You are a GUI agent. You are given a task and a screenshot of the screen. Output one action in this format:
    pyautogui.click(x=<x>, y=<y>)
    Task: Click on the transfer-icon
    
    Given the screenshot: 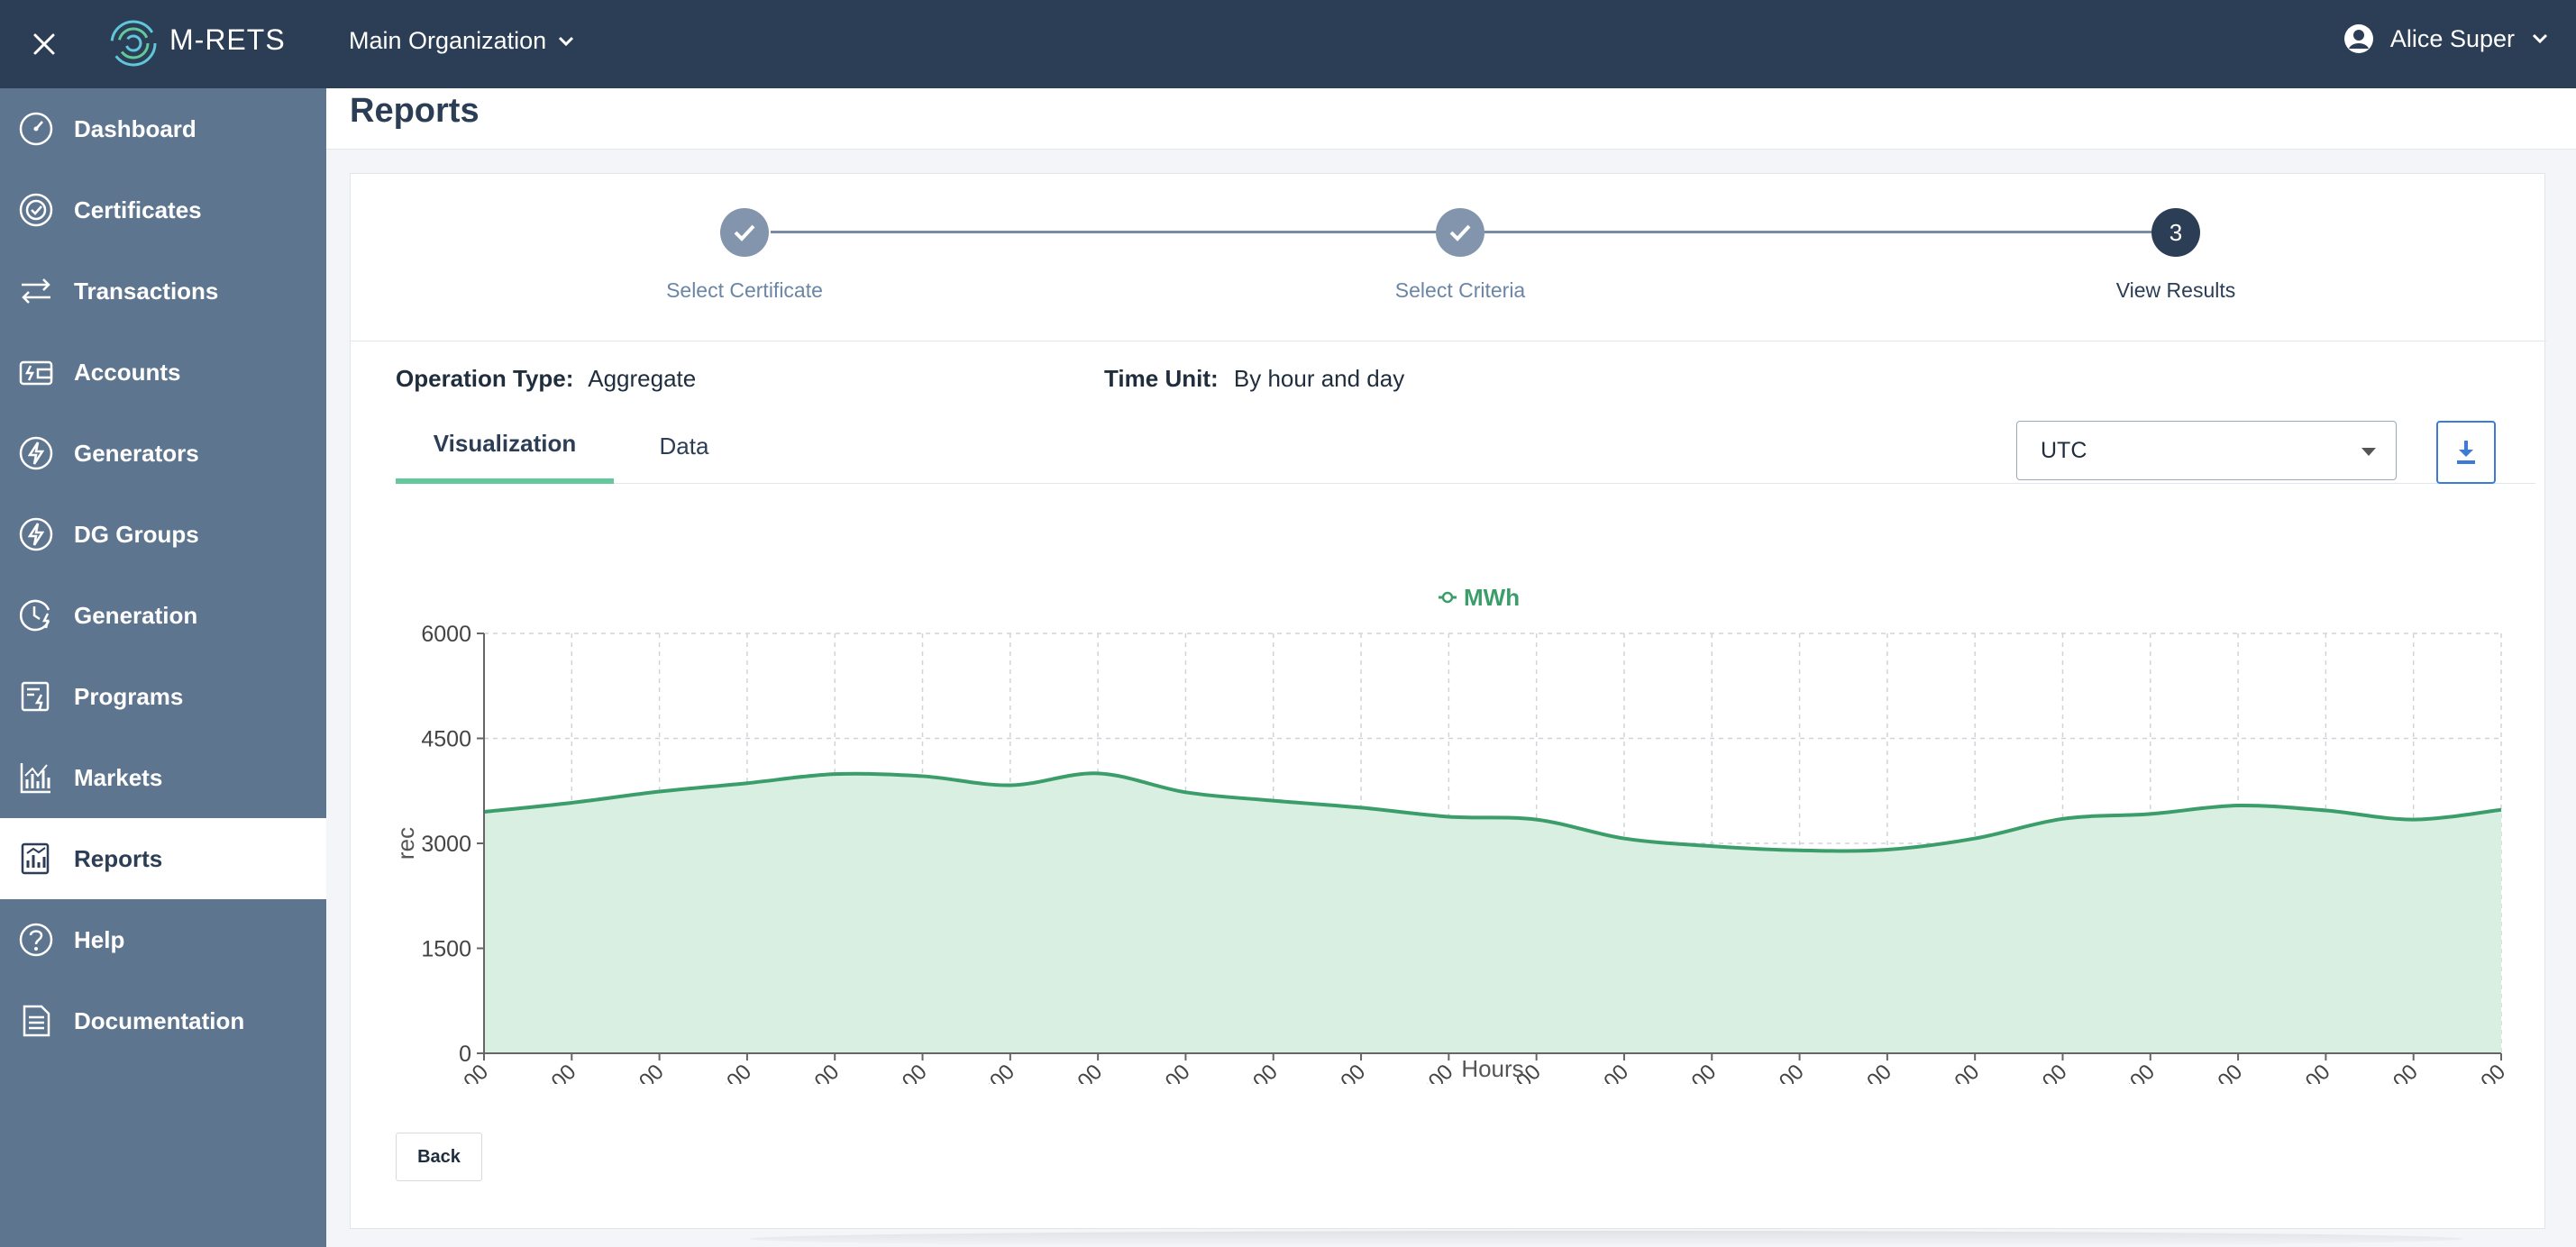 What is the action you would take?
    pyautogui.click(x=36, y=291)
    